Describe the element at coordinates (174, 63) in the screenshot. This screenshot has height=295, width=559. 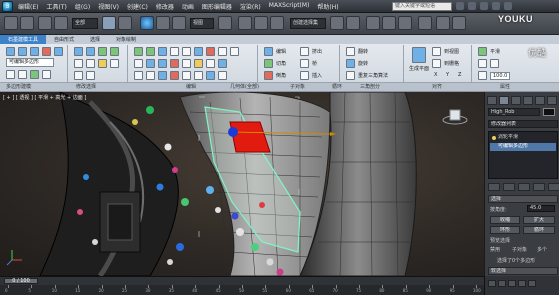
I see `remove-icon` at that location.